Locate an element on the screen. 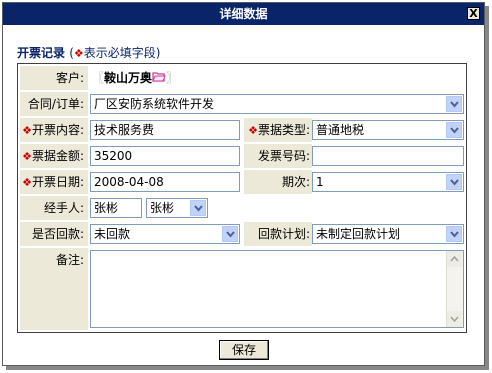  dialog-title: 详细数据 is located at coordinates (243, 14).